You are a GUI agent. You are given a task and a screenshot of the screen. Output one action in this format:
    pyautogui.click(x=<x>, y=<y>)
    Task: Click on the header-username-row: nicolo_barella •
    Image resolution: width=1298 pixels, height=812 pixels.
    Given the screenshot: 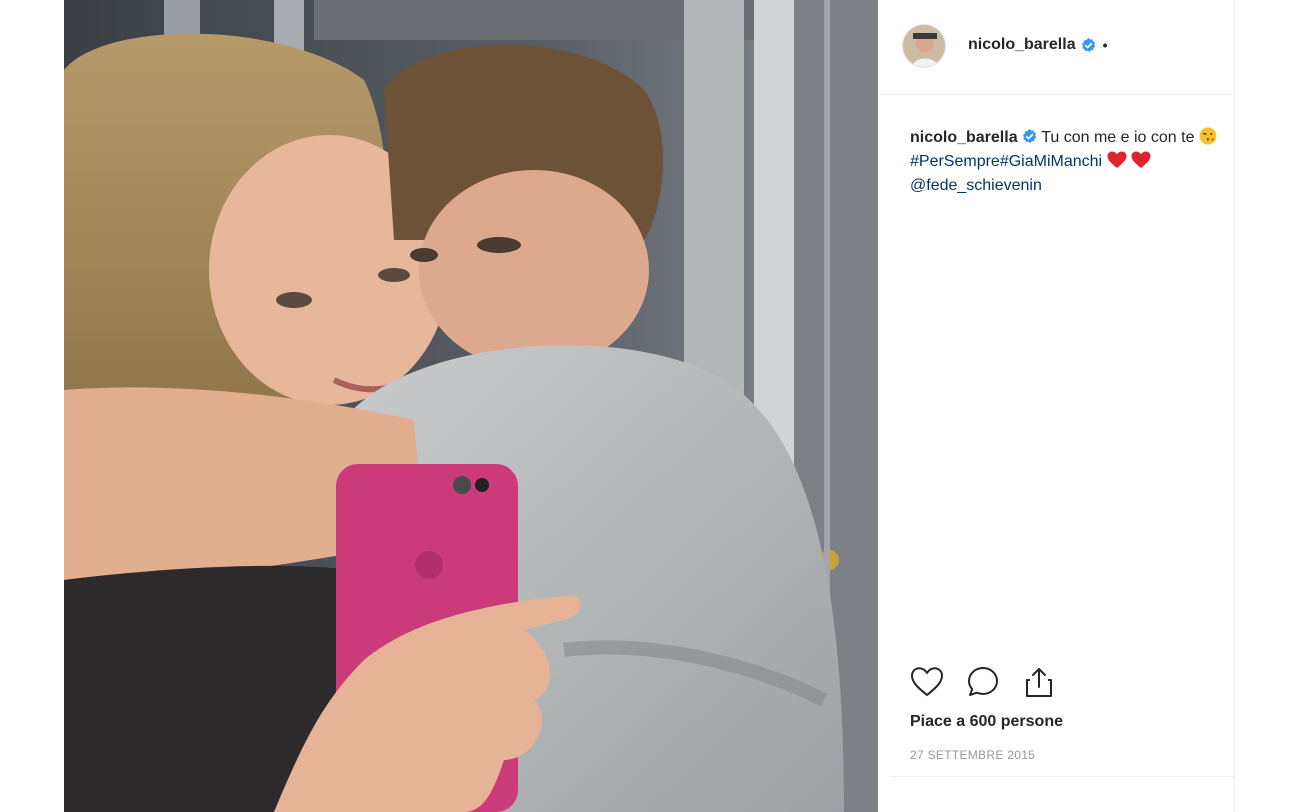 What is the action you would take?
    pyautogui.click(x=1038, y=45)
    